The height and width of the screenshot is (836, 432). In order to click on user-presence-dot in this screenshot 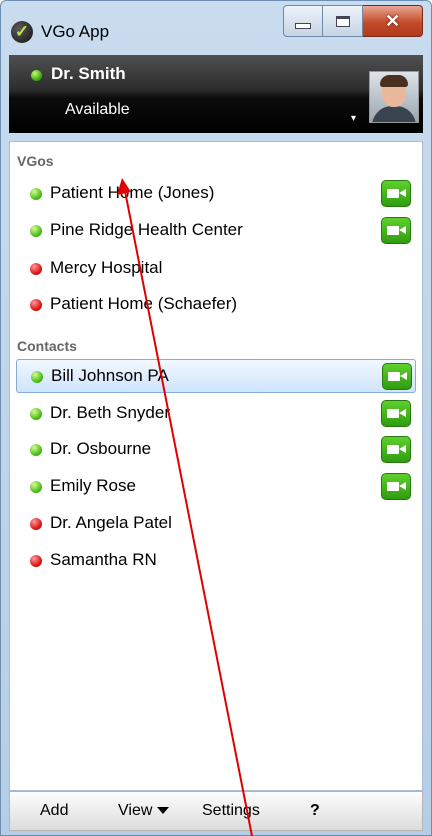, I will do `click(36, 75)`.